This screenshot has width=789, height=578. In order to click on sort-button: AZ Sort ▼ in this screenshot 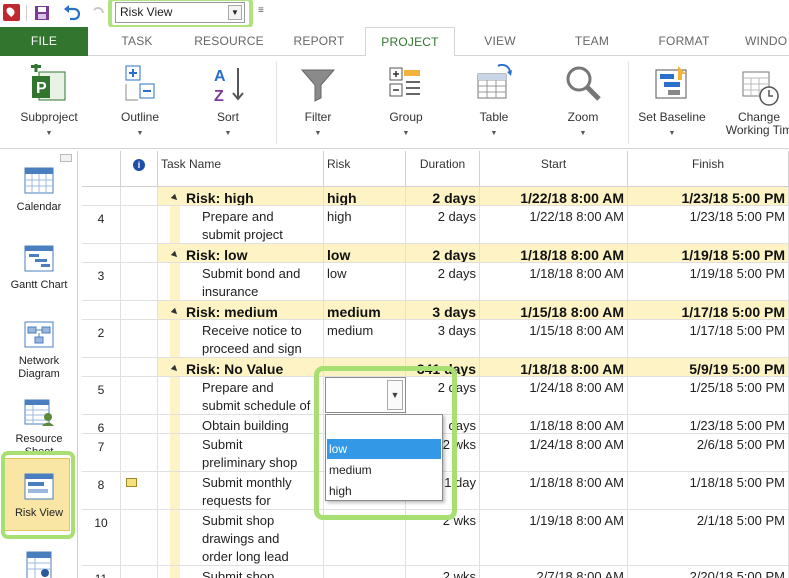, I will do `click(228, 103)`.